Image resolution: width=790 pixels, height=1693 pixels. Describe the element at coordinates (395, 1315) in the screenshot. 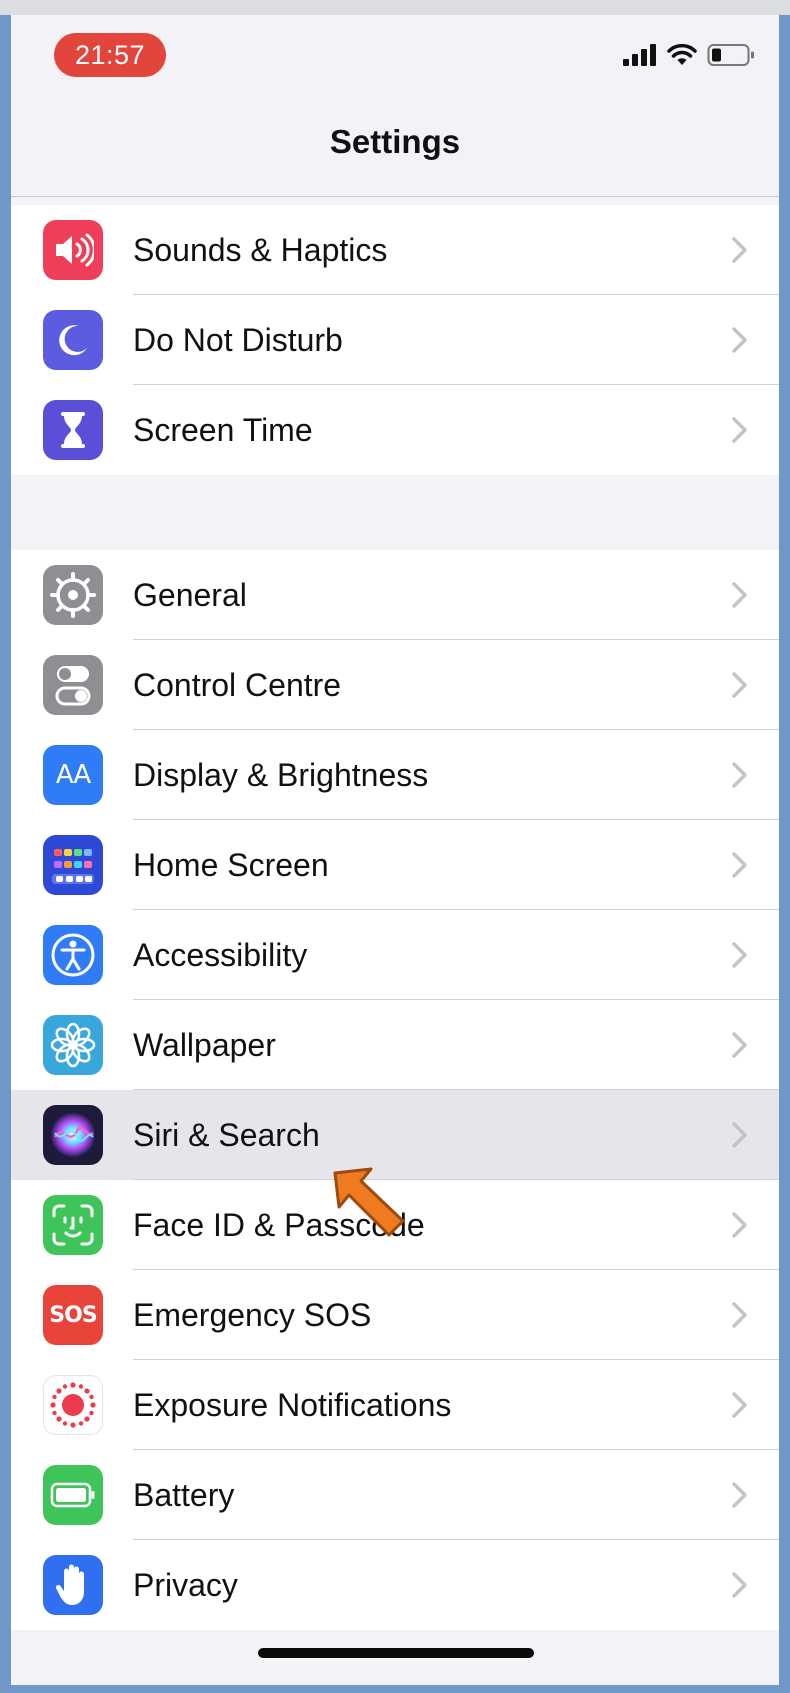

I see `settings-row-emergency-sos: SOS Emergency SOS` at that location.